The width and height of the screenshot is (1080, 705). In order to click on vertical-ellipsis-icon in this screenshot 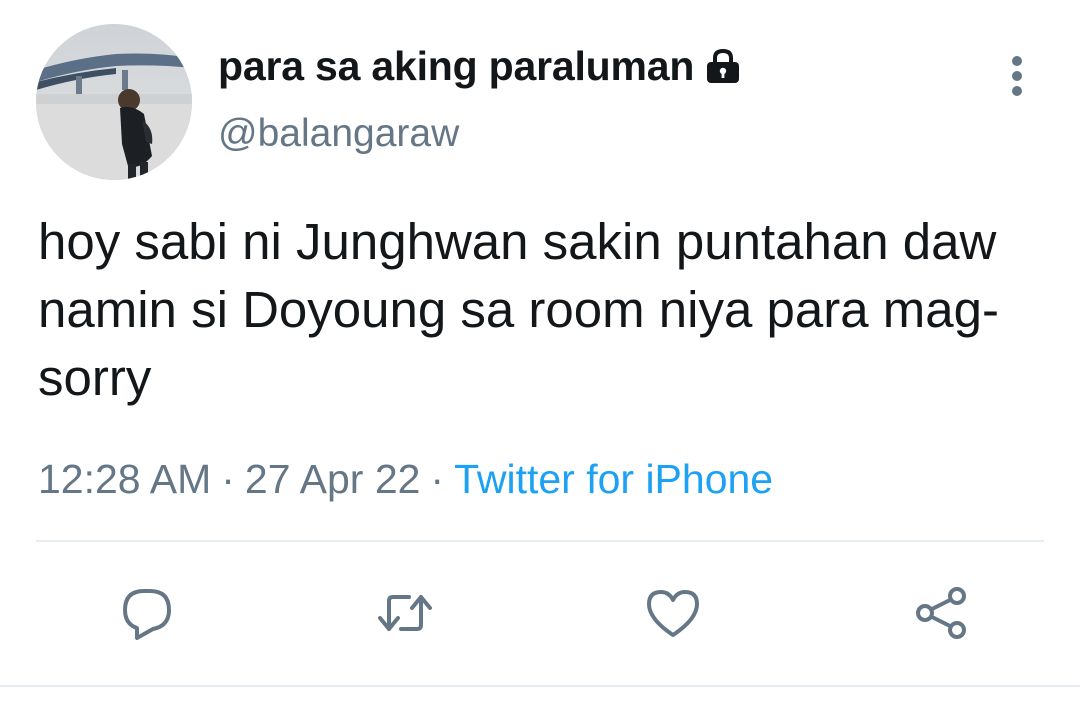, I will do `click(1017, 76)`.